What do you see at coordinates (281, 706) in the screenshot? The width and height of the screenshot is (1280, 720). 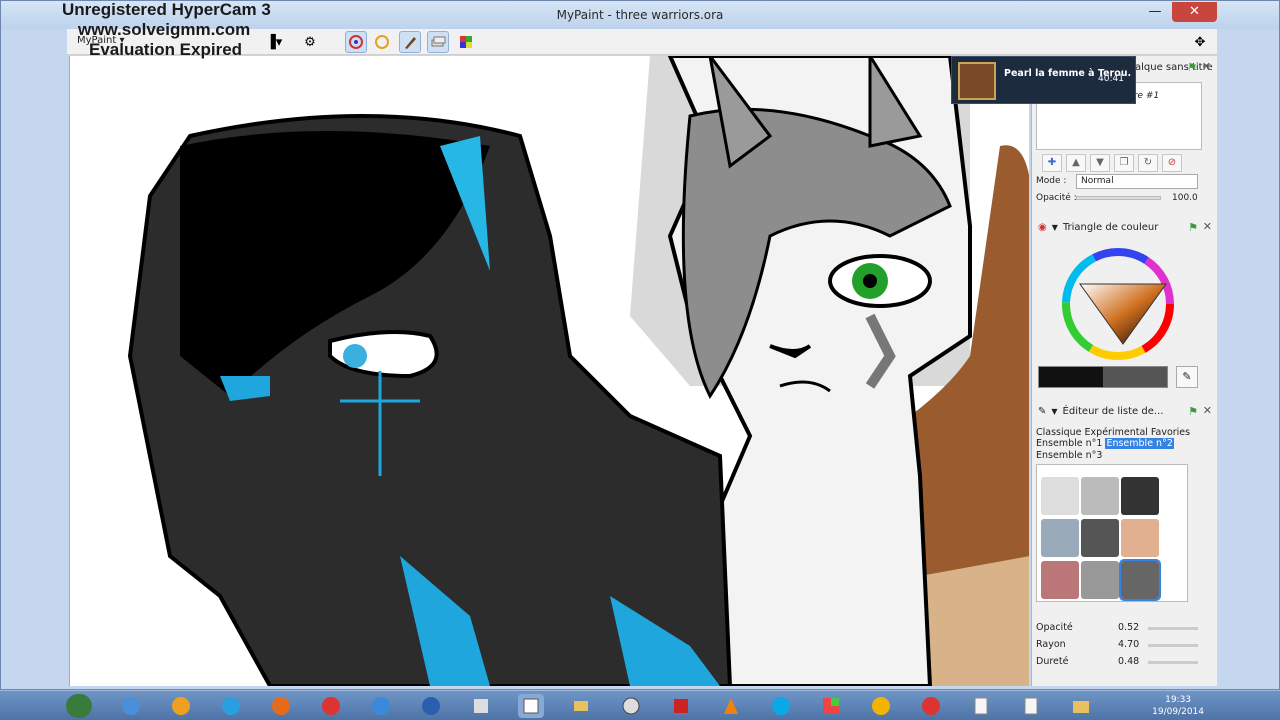 I see `firefox-icon` at bounding box center [281, 706].